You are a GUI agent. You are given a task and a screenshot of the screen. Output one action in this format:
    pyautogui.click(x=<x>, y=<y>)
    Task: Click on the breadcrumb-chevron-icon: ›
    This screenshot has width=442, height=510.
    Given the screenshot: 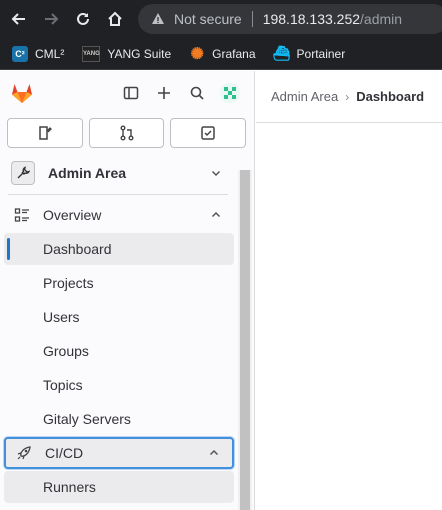 What is the action you would take?
    pyautogui.click(x=347, y=96)
    